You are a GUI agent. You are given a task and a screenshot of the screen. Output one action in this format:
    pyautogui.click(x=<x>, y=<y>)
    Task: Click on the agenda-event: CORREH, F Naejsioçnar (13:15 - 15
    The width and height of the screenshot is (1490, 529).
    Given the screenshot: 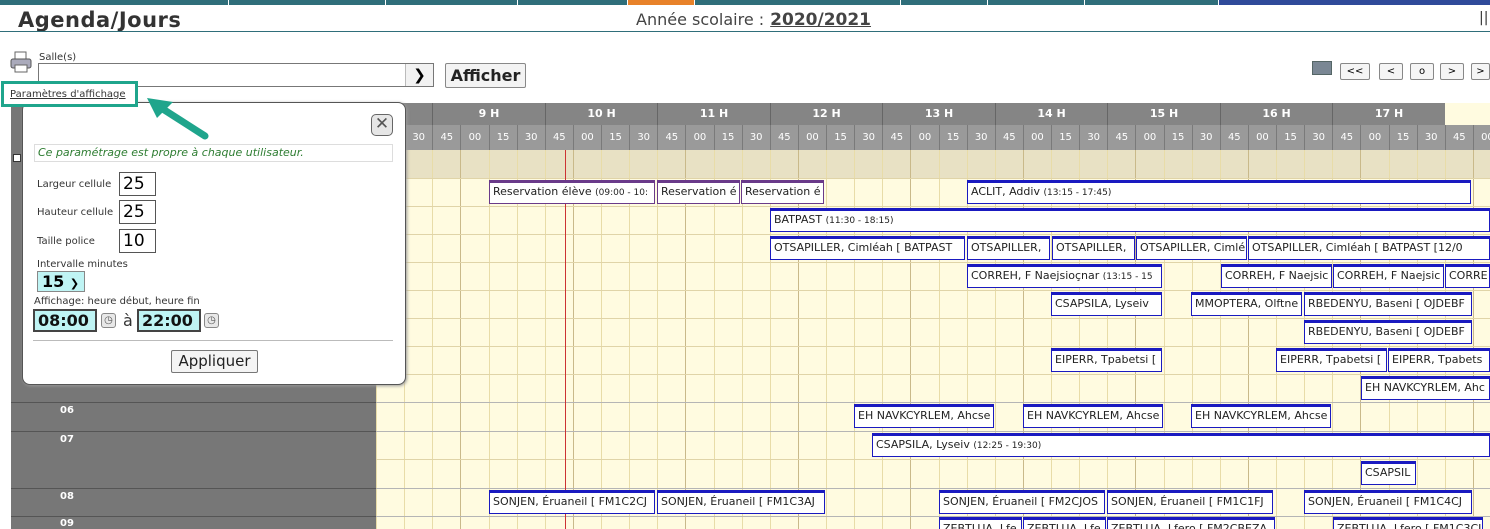 What is the action you would take?
    pyautogui.click(x=1064, y=276)
    